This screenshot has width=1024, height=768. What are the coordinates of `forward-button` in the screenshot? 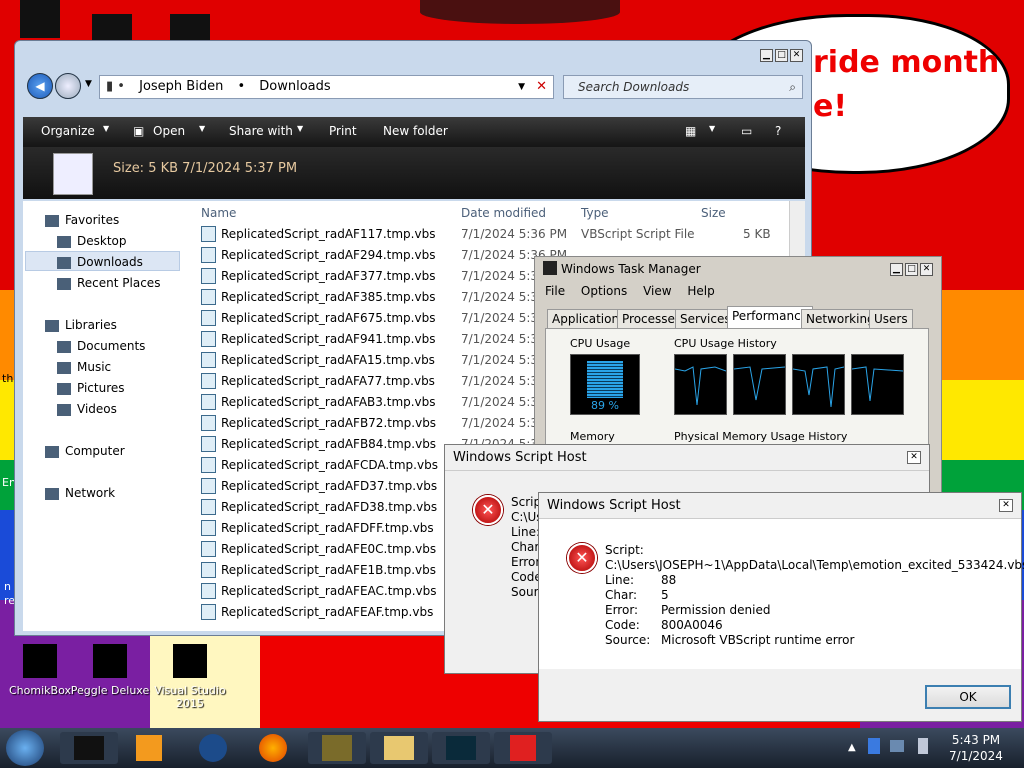 It's located at (68, 86).